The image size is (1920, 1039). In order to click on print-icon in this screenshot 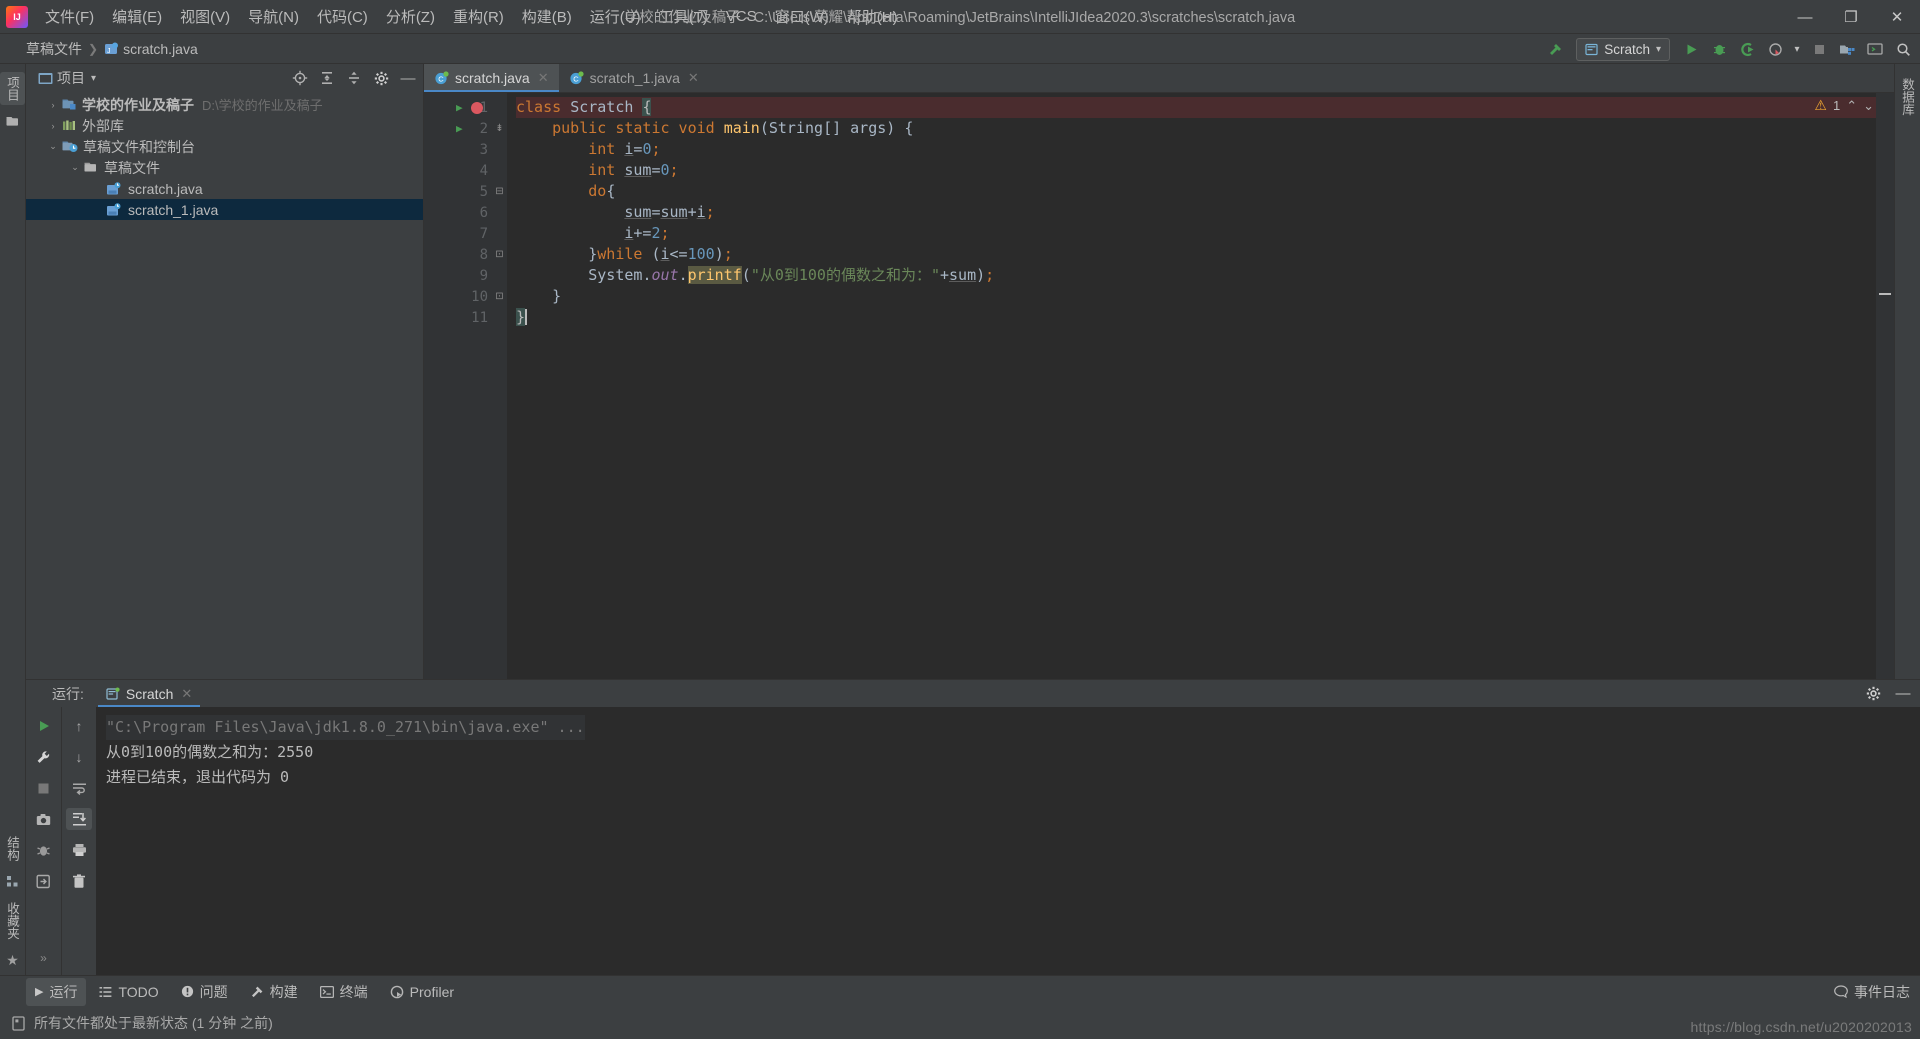, I will do `click(79, 850)`.